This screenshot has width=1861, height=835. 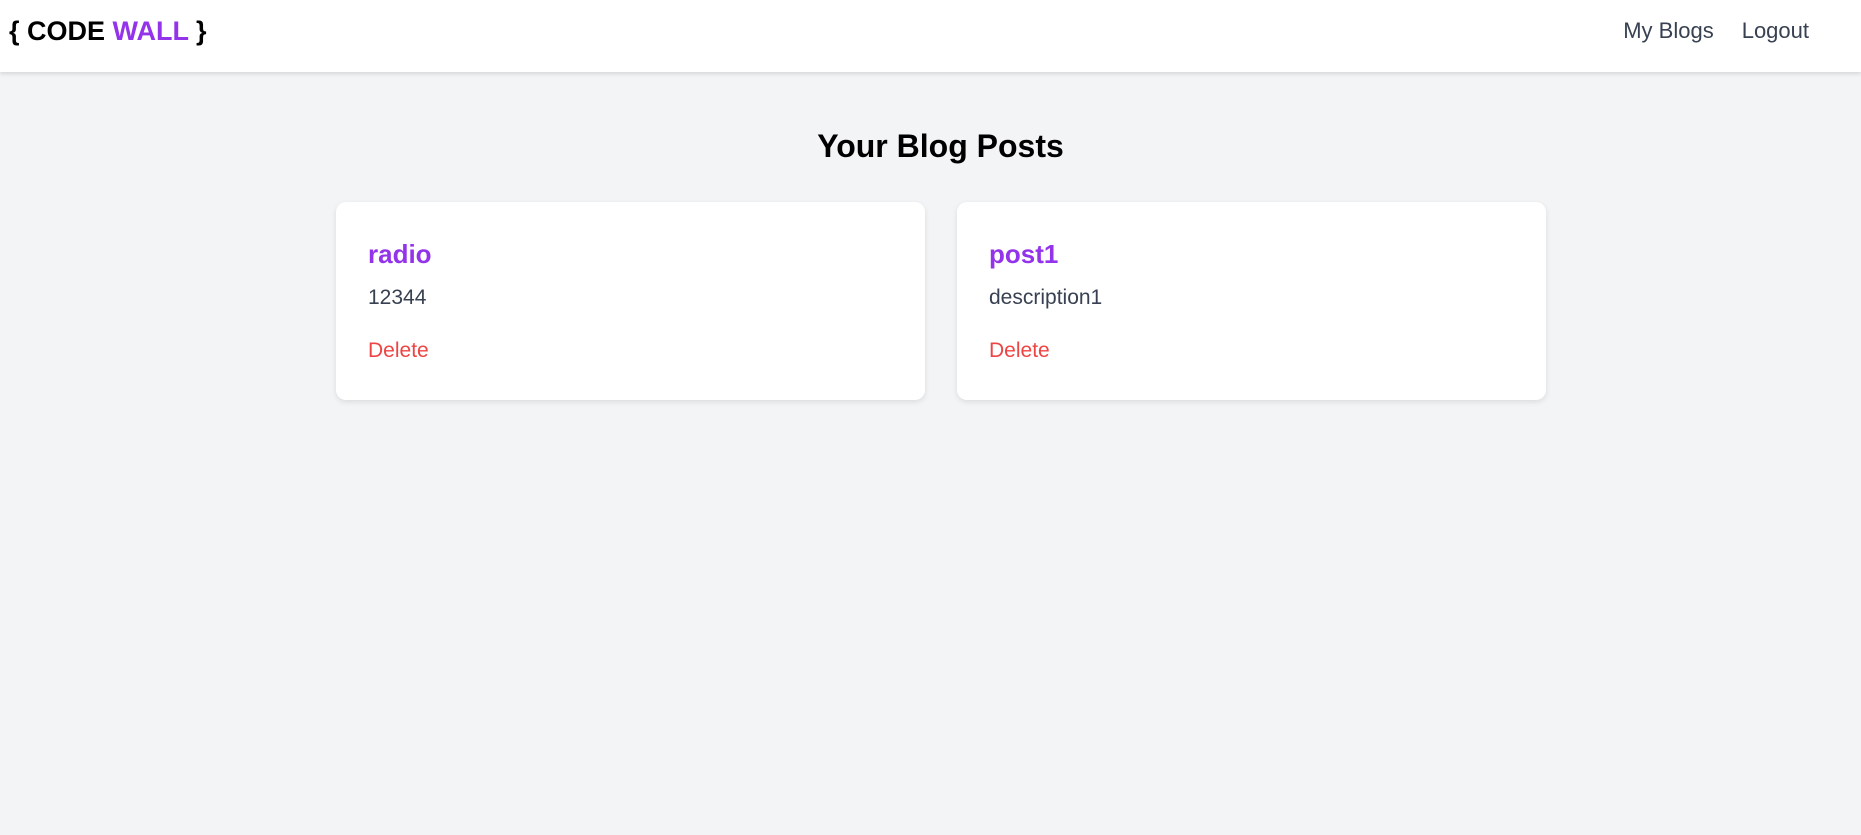 I want to click on blog-post-card: post1 description1 Delete, so click(x=1251, y=301).